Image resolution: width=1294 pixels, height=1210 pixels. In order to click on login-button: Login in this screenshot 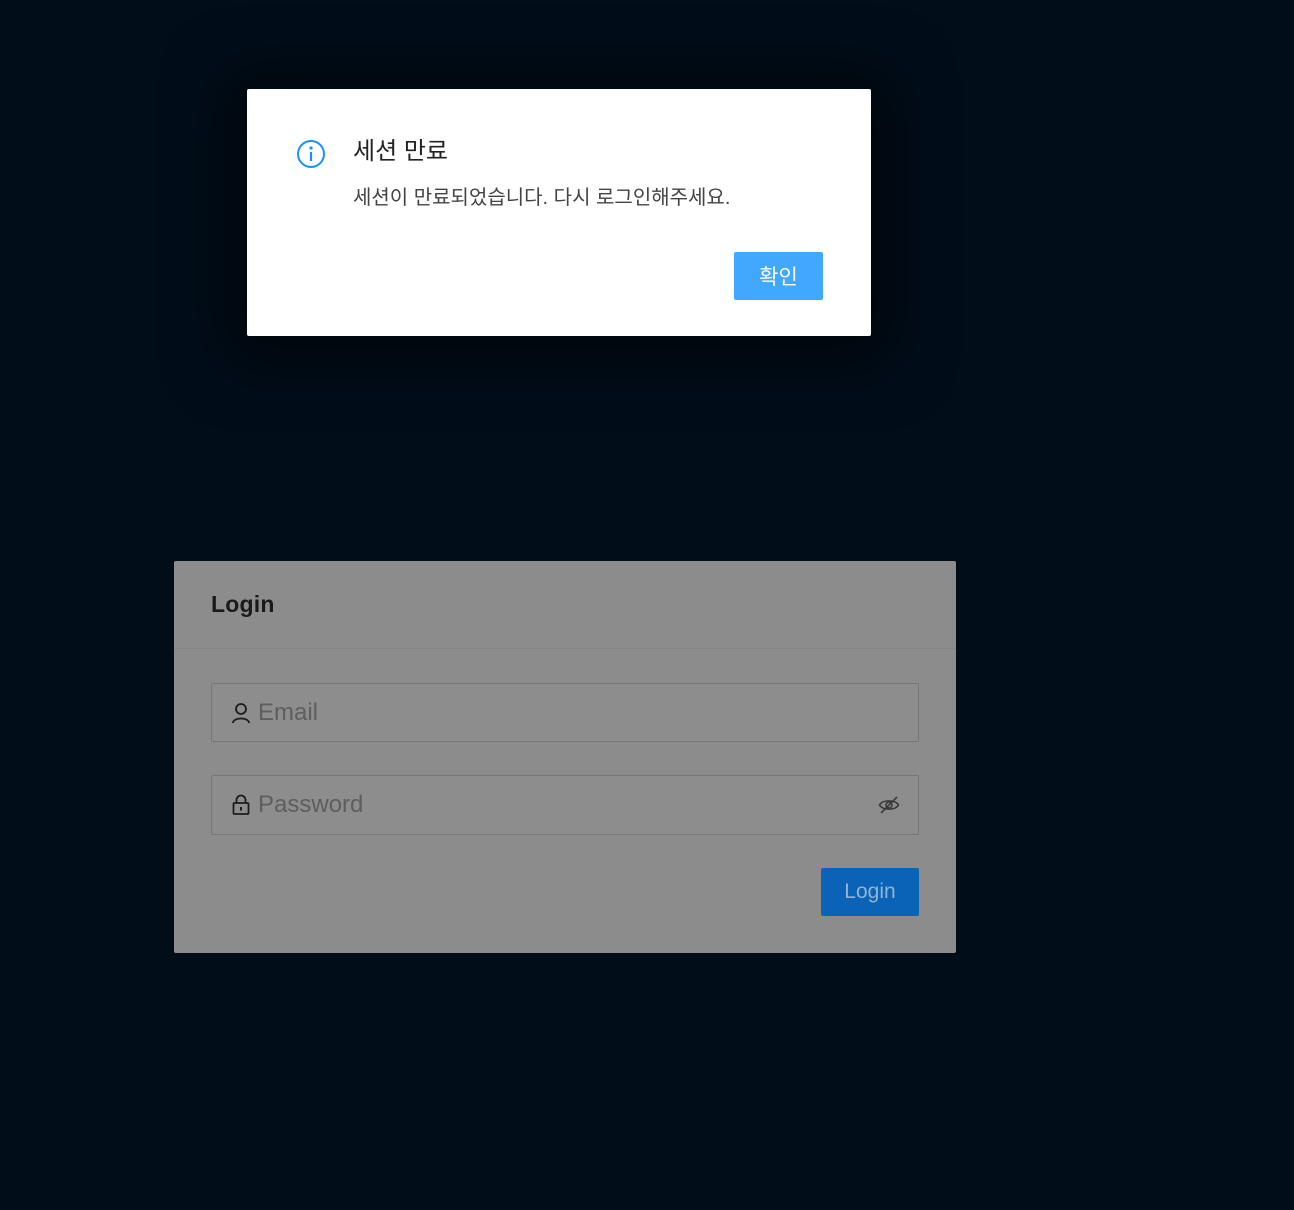, I will do `click(870, 892)`.